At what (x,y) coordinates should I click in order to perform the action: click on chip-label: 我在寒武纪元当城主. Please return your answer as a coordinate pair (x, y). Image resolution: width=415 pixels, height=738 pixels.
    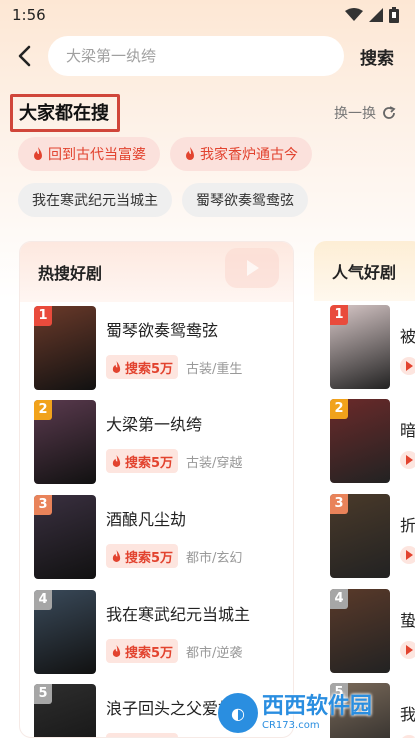
    Looking at the image, I should click on (95, 201).